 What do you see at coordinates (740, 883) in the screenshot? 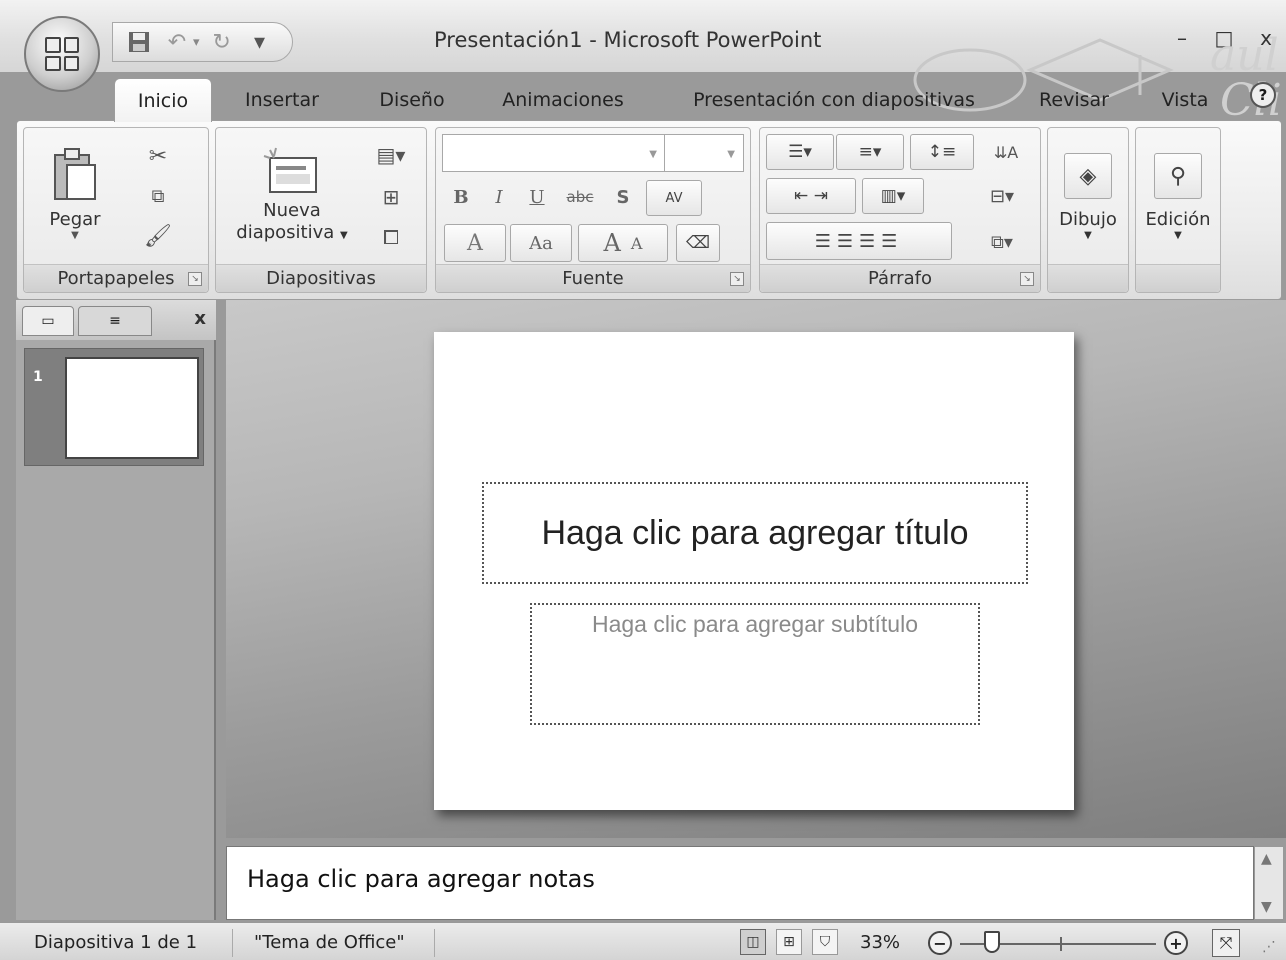
I see `notes-pane: Haga clic para agregar notas` at bounding box center [740, 883].